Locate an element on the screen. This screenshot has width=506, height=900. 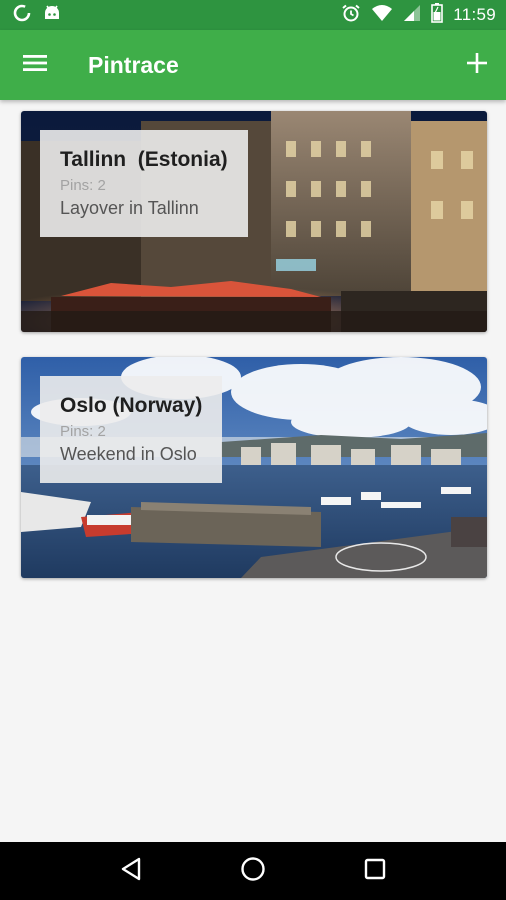
add-trip-button is located at coordinates (477, 65).